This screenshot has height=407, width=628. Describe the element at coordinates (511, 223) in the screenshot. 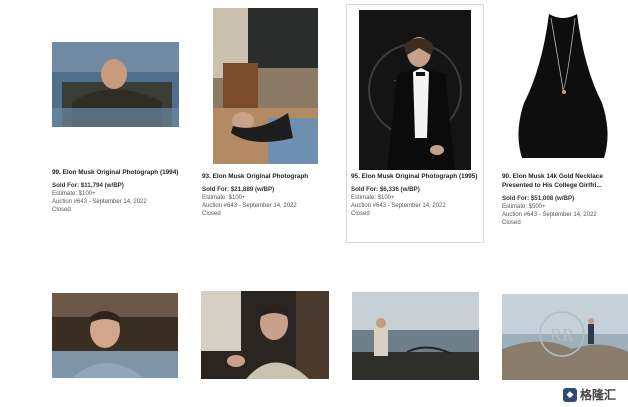

I see `lot-90-status: Closed` at that location.